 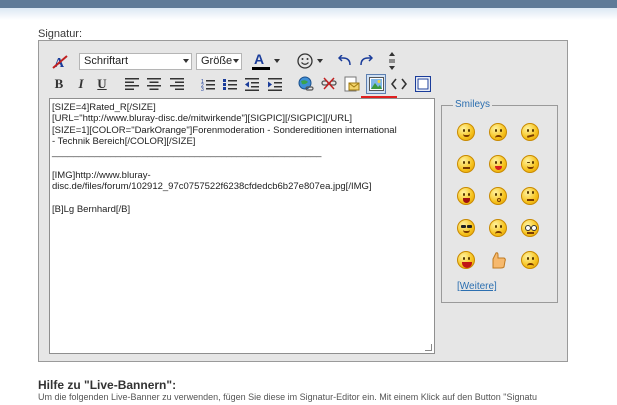 I want to click on top-bar-gradient, so click(x=308, y=14).